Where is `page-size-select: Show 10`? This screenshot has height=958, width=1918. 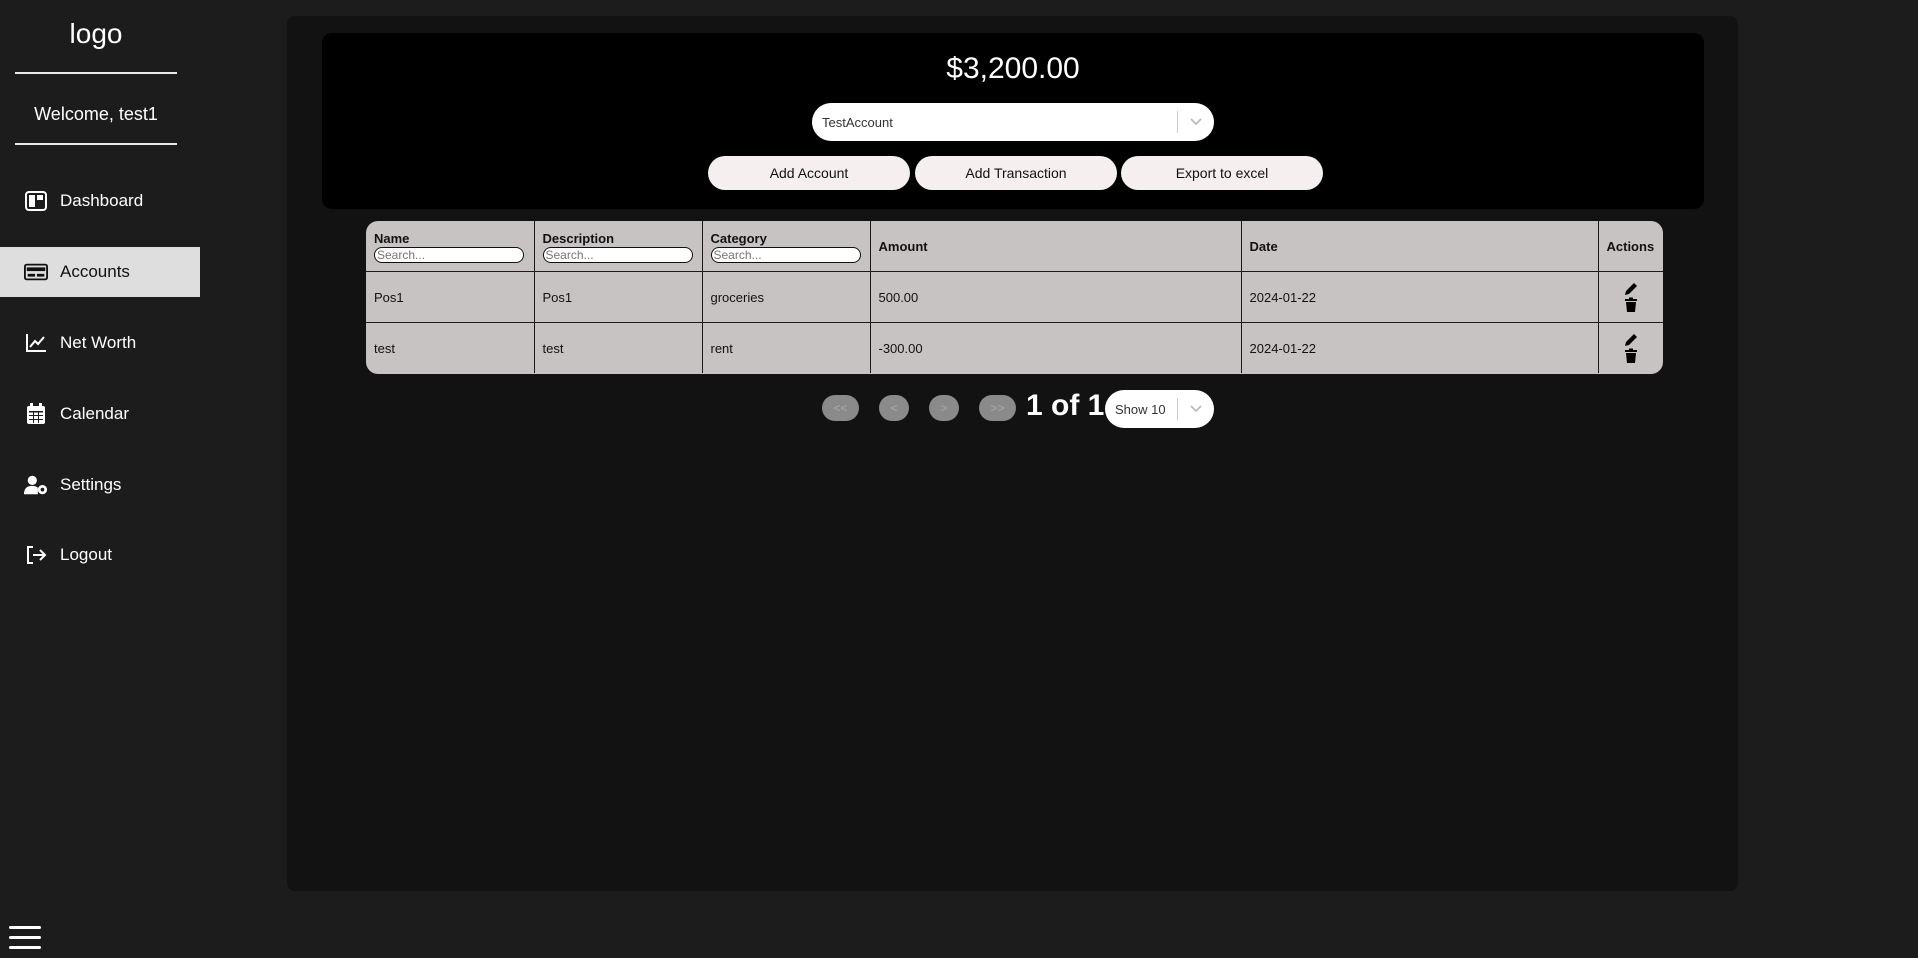 page-size-select: Show 10 is located at coordinates (1159, 409).